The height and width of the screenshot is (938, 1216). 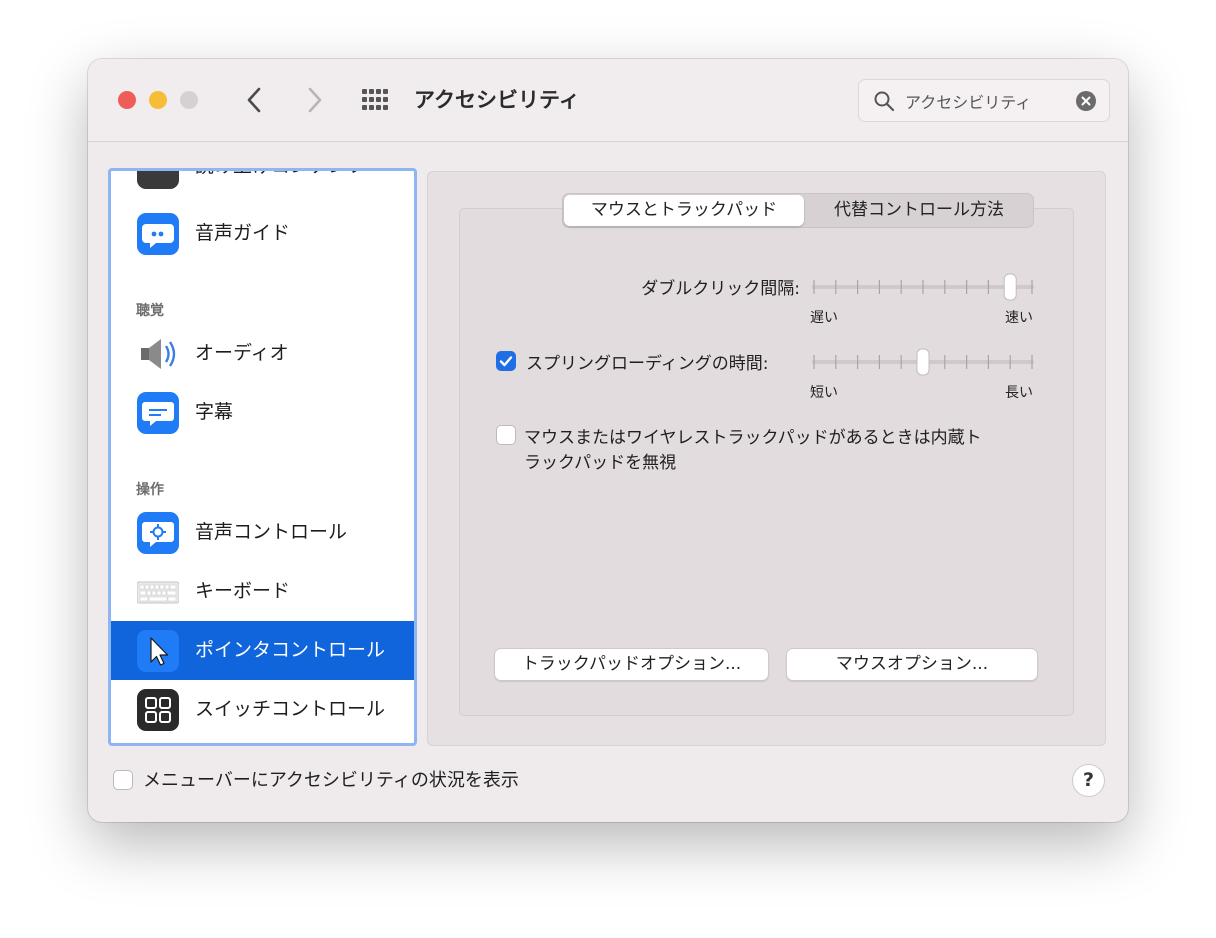 What do you see at coordinates (243, 591) in the screenshot?
I see `sidebar-item-label: キーボード` at bounding box center [243, 591].